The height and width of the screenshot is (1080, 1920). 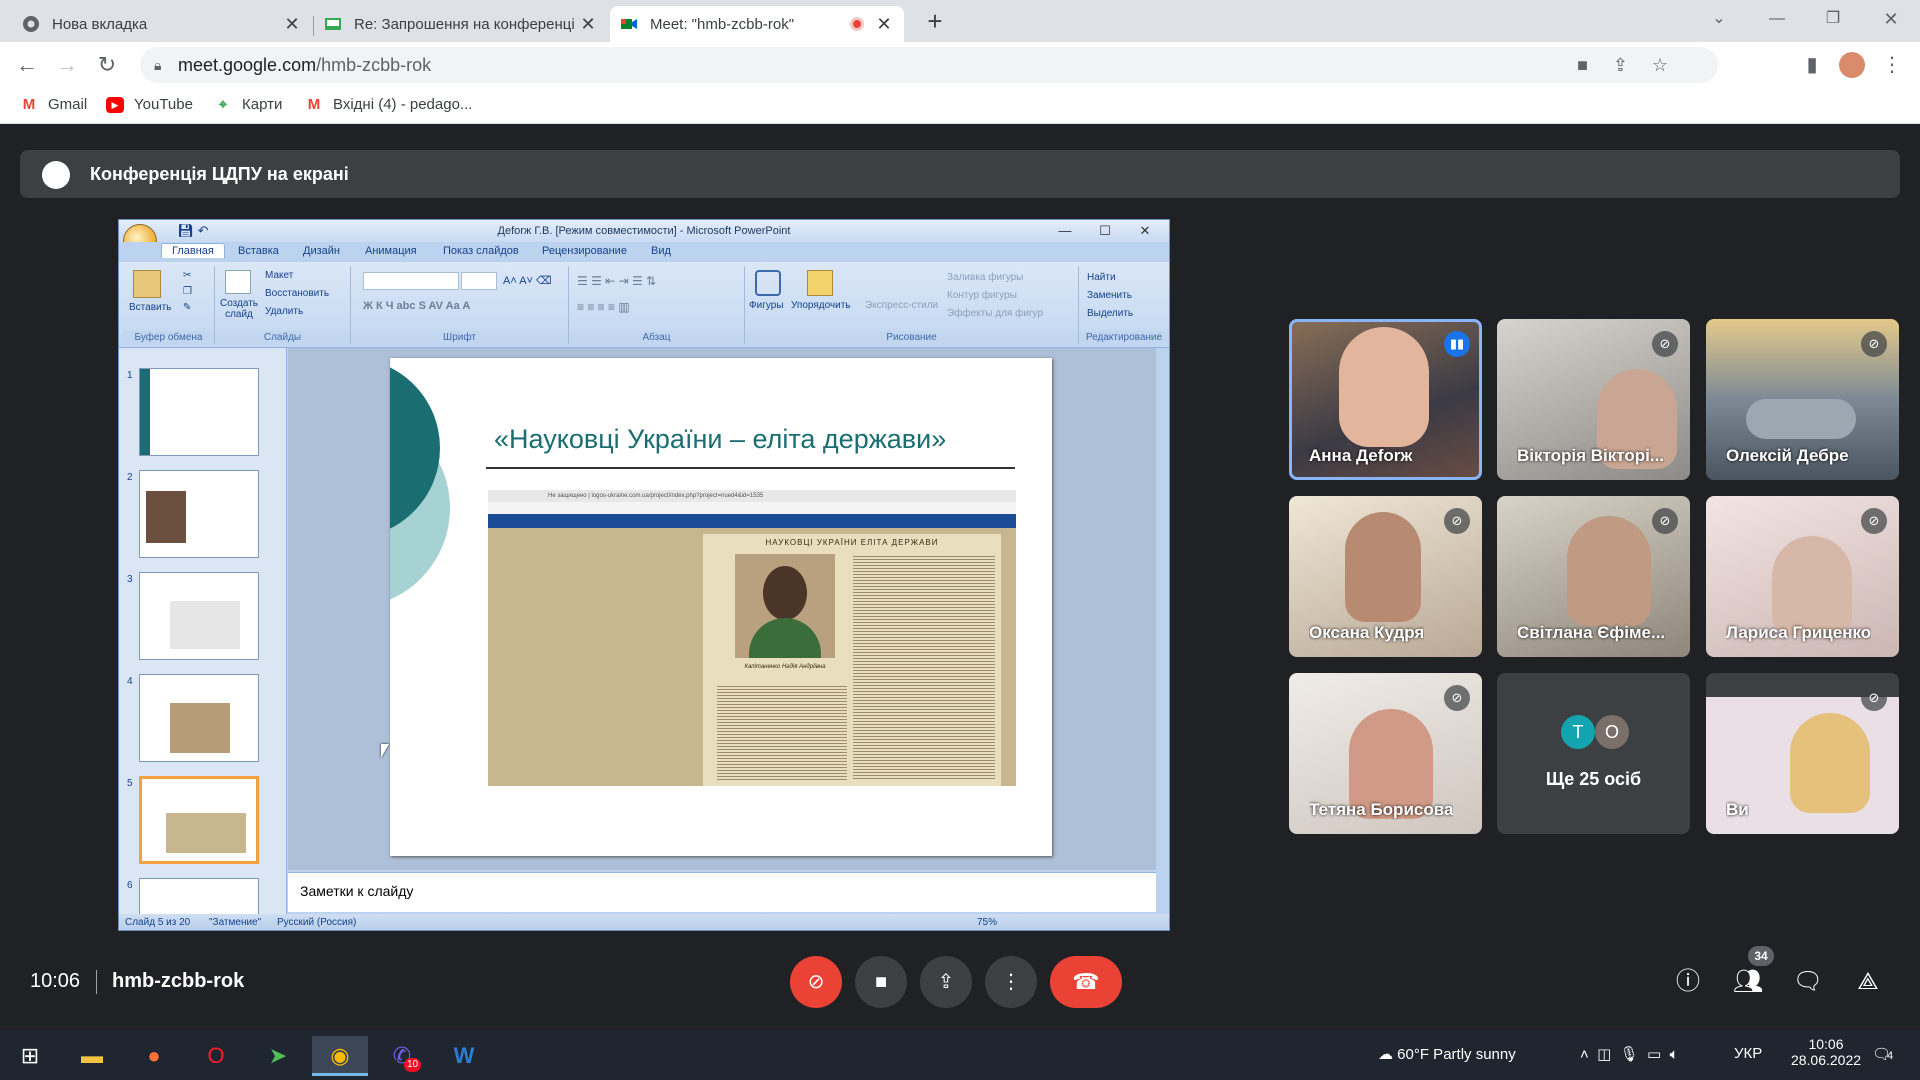 I want to click on reset-label: Восстановить, so click(x=297, y=293).